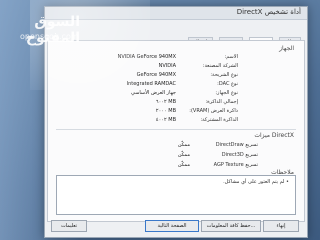  What do you see at coordinates (153, 93) in the screenshot?
I see `device-value: جهاز العرض الأساسي` at bounding box center [153, 93].